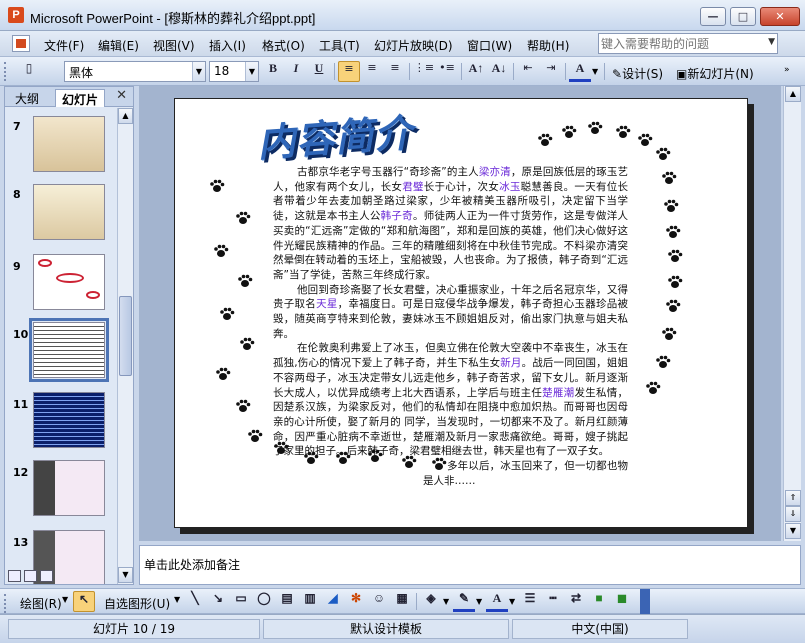 The width and height of the screenshot is (805, 643). What do you see at coordinates (125, 336) in the screenshot?
I see `scroll-thumb` at bounding box center [125, 336].